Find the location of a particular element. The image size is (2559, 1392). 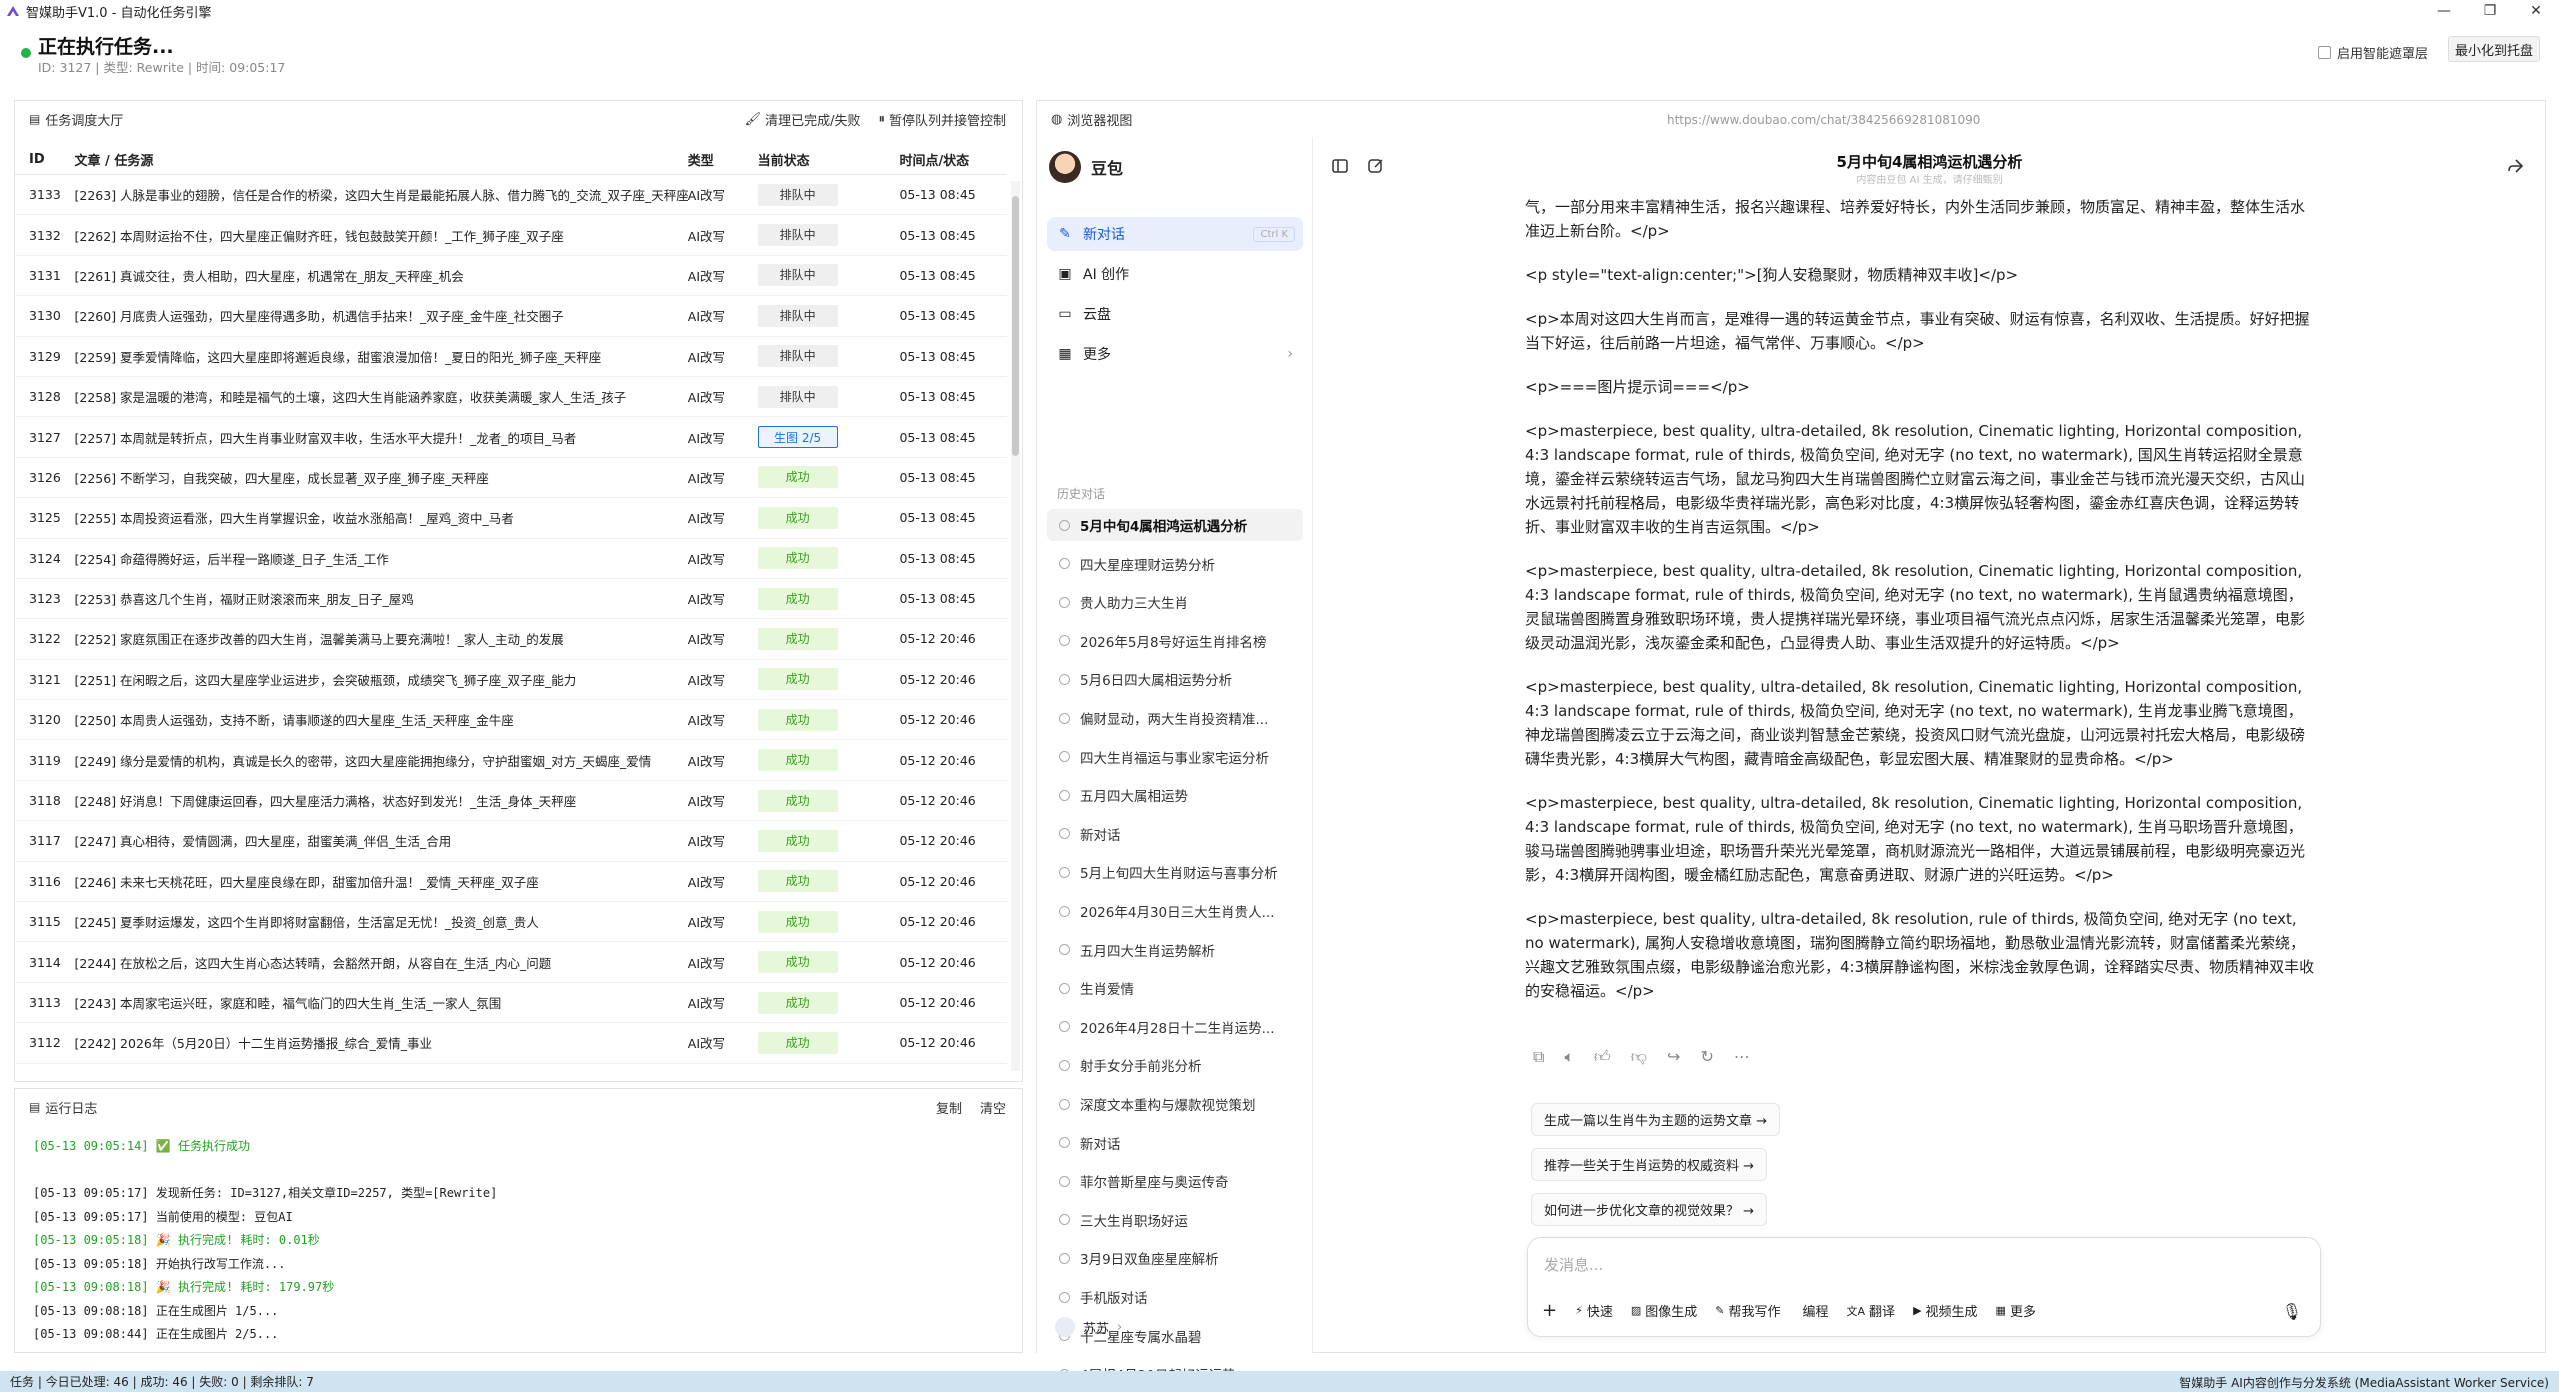

clear-log-button: 清空 is located at coordinates (993, 1107).